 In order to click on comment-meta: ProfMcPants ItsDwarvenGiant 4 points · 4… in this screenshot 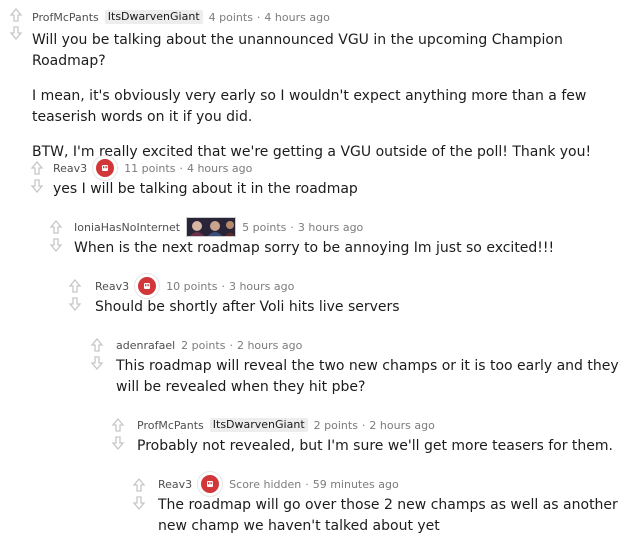, I will do `click(181, 17)`.